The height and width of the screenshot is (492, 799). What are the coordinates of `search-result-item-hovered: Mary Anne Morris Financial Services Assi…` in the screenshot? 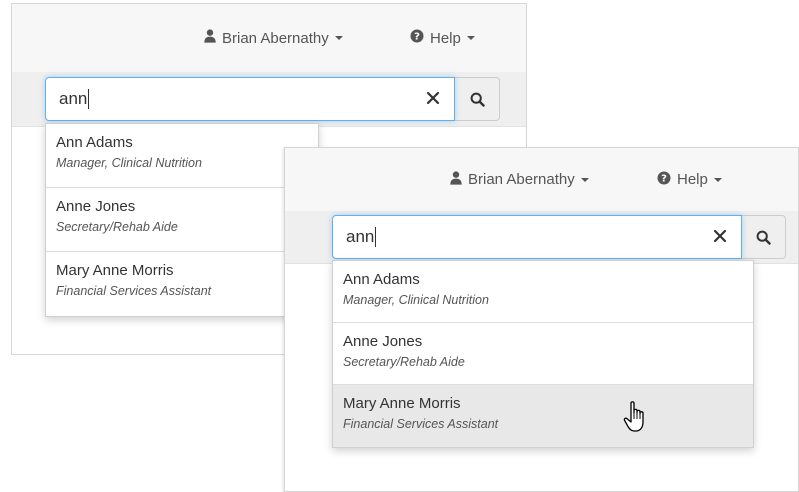 It's located at (543, 416).